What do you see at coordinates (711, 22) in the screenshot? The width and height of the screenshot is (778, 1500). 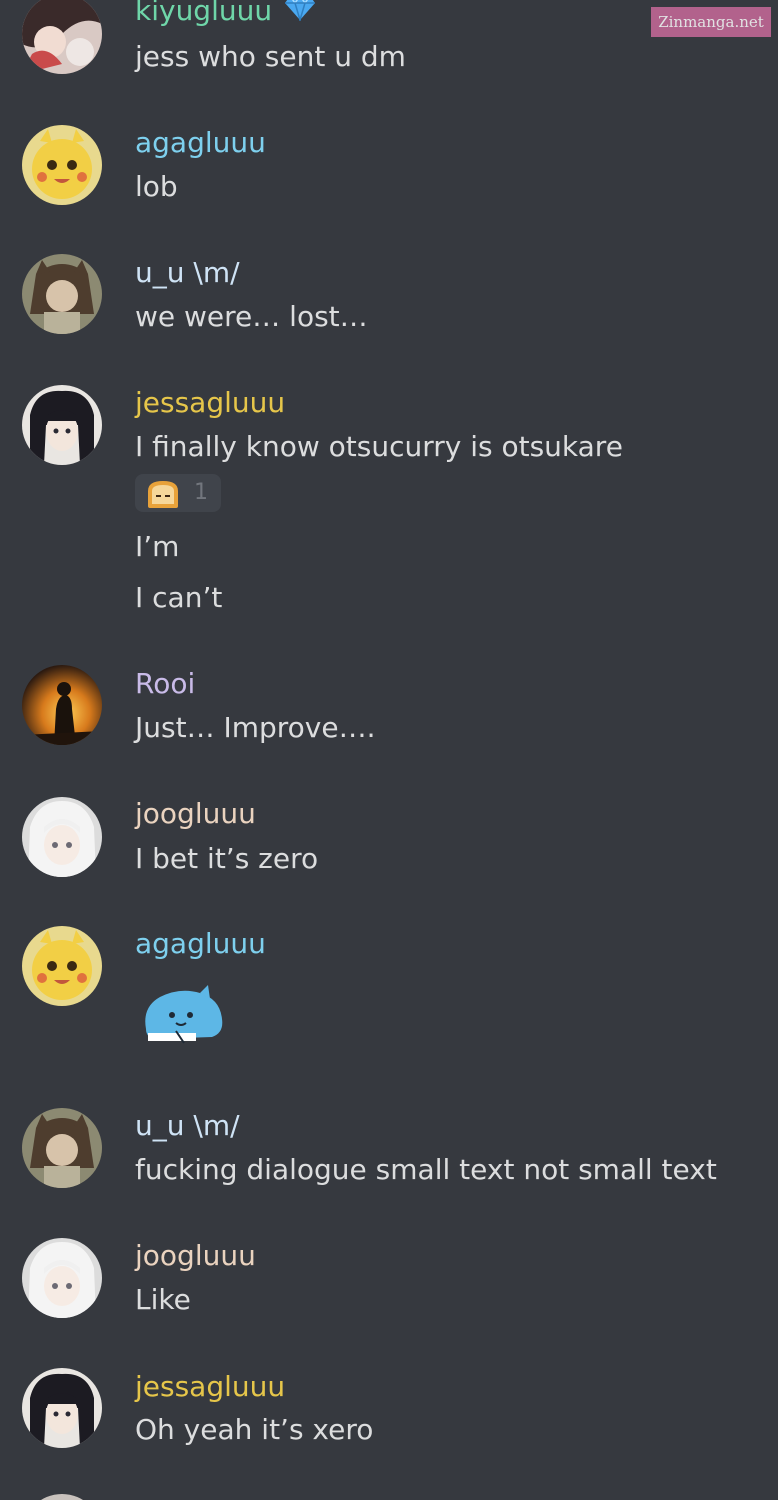 I see `watermark: Zinmanga.net` at bounding box center [711, 22].